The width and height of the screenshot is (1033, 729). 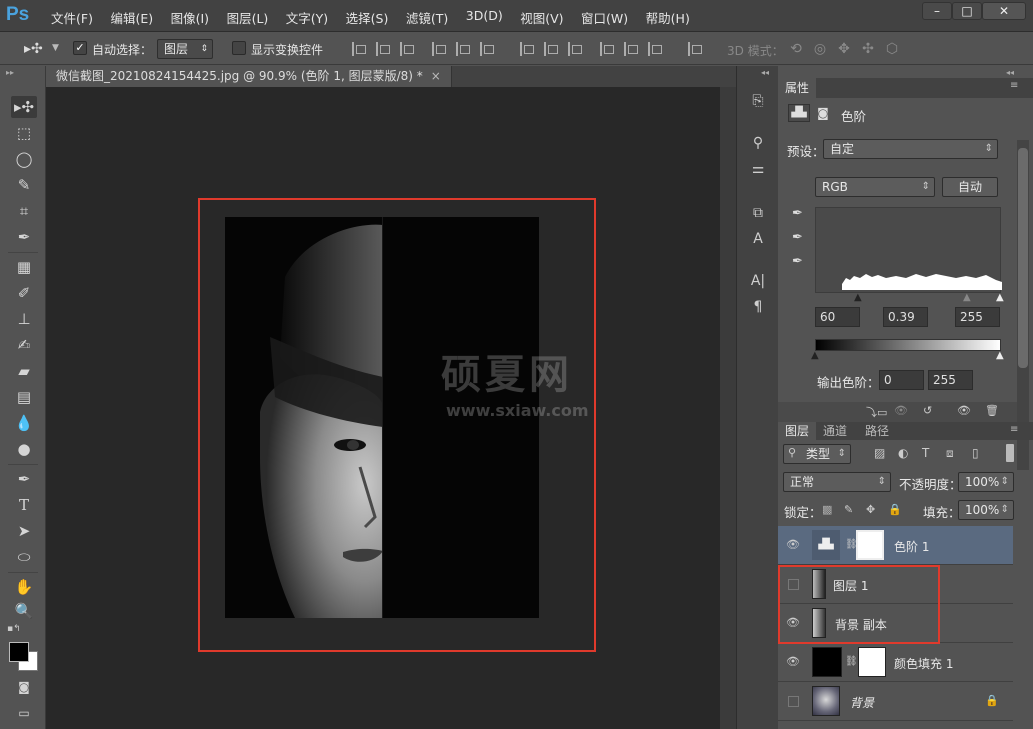 What do you see at coordinates (24, 185) in the screenshot?
I see `quick-select-tool-icon: ✎` at bounding box center [24, 185].